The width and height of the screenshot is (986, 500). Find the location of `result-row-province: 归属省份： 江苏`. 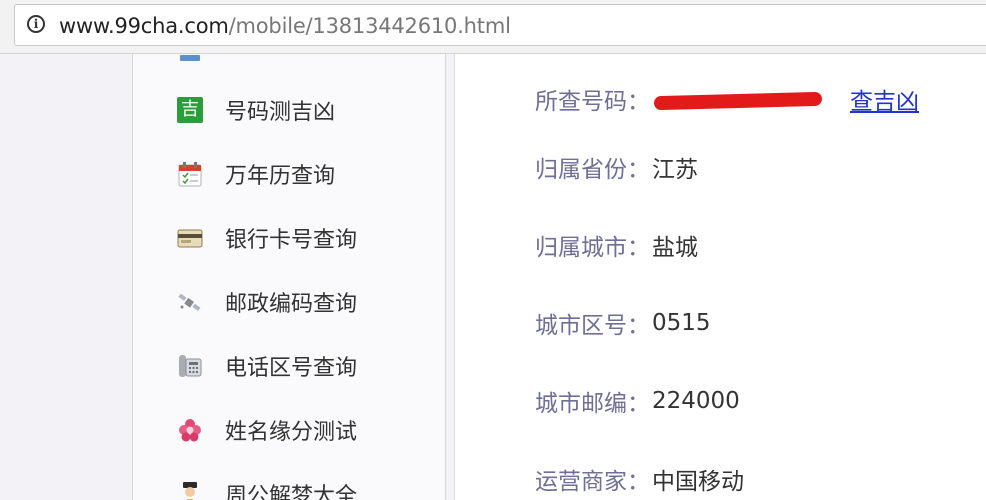

result-row-province: 归属省份： 江苏 is located at coordinates (616, 167).